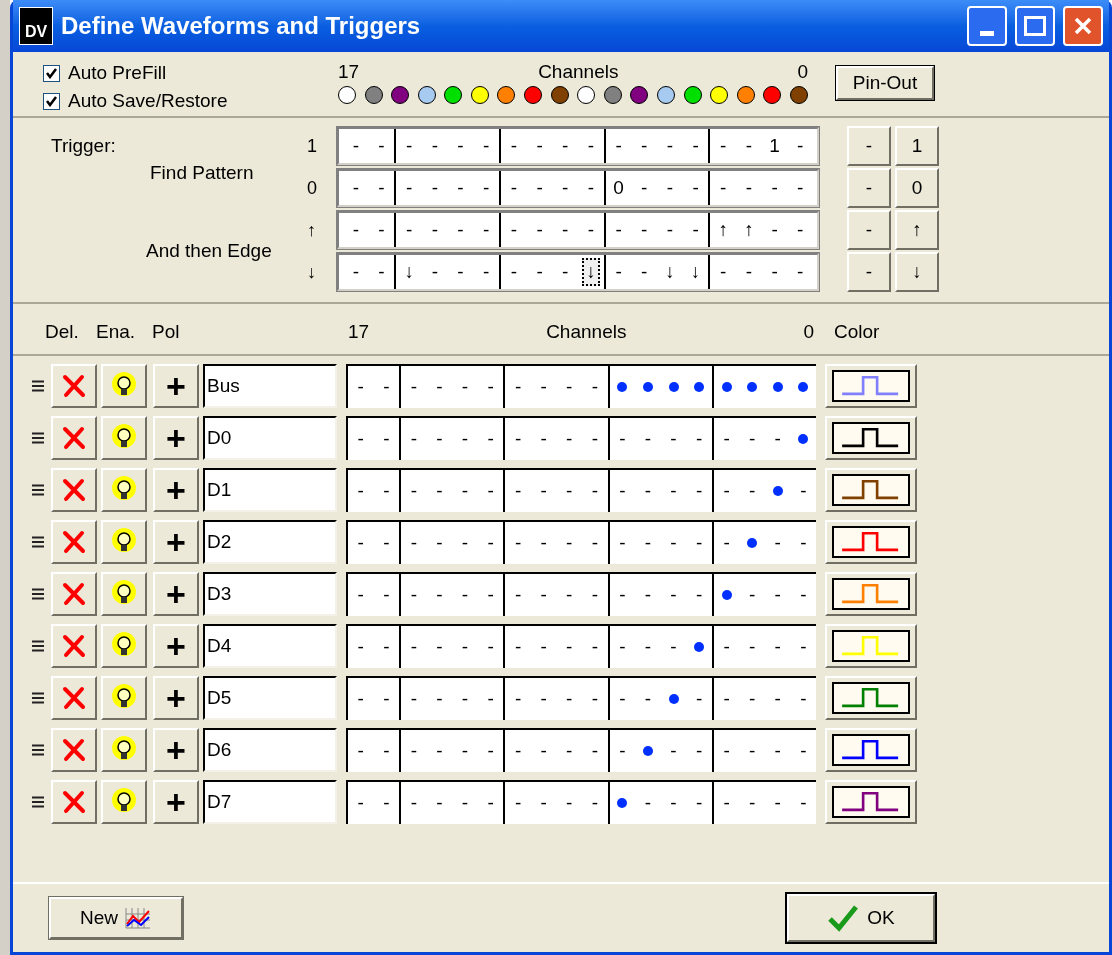 This screenshot has height=955, width=1112. Describe the element at coordinates (861, 918) in the screenshot. I see `ok-button: OK` at that location.